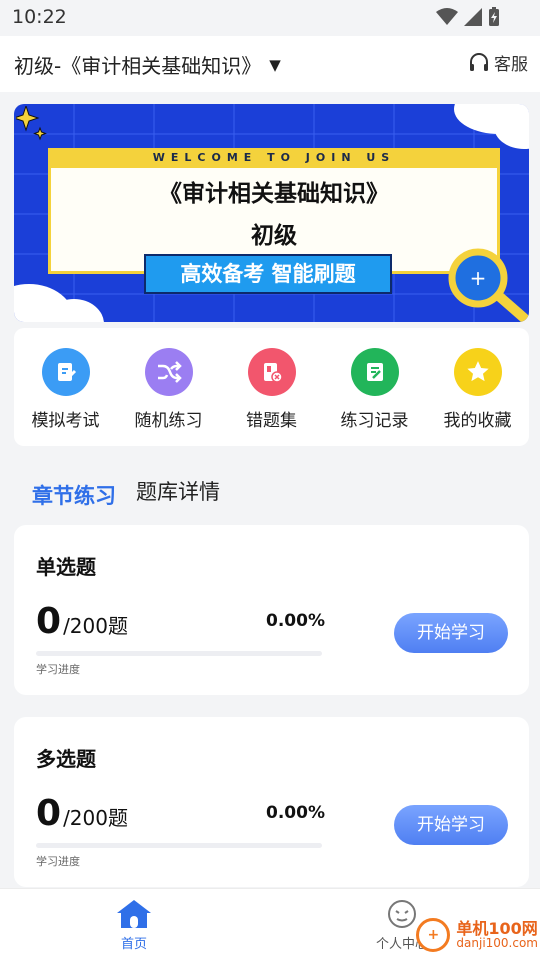 The height and width of the screenshot is (960, 540). Describe the element at coordinates (402, 914) in the screenshot. I see `profile-face-icon` at that location.